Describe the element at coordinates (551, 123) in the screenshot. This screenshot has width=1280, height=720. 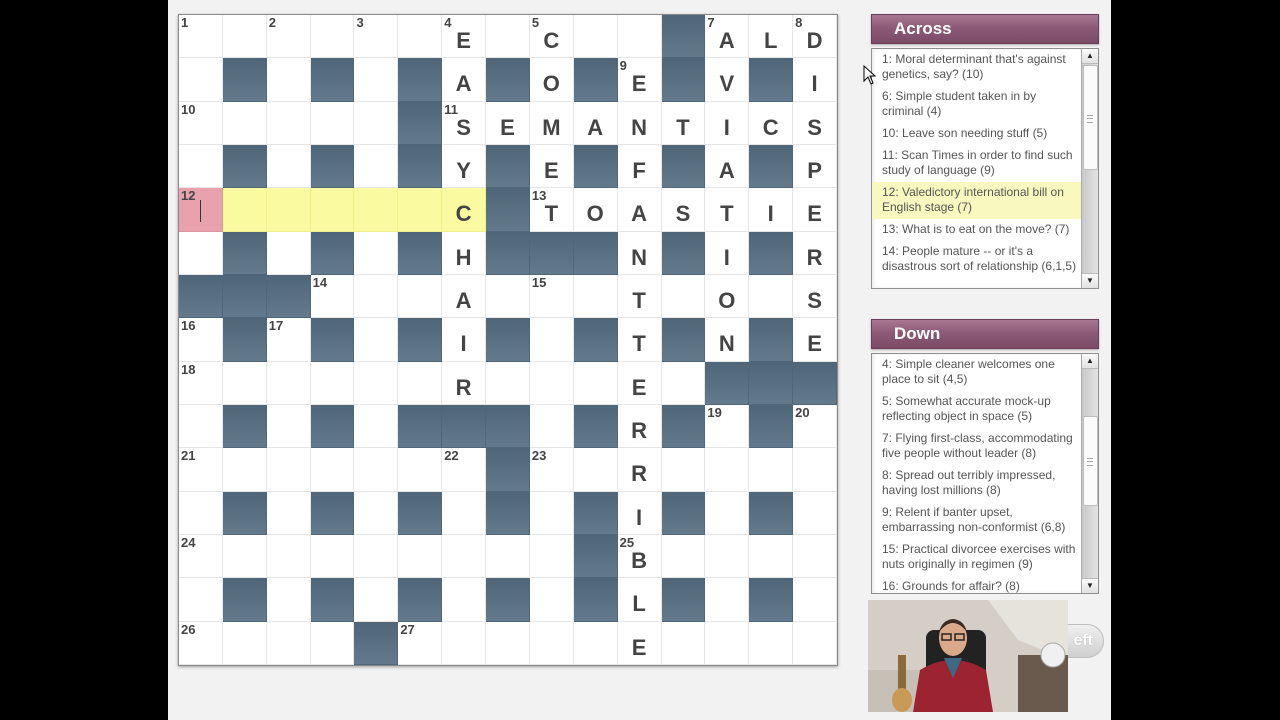
I see `grid-cell: M` at that location.